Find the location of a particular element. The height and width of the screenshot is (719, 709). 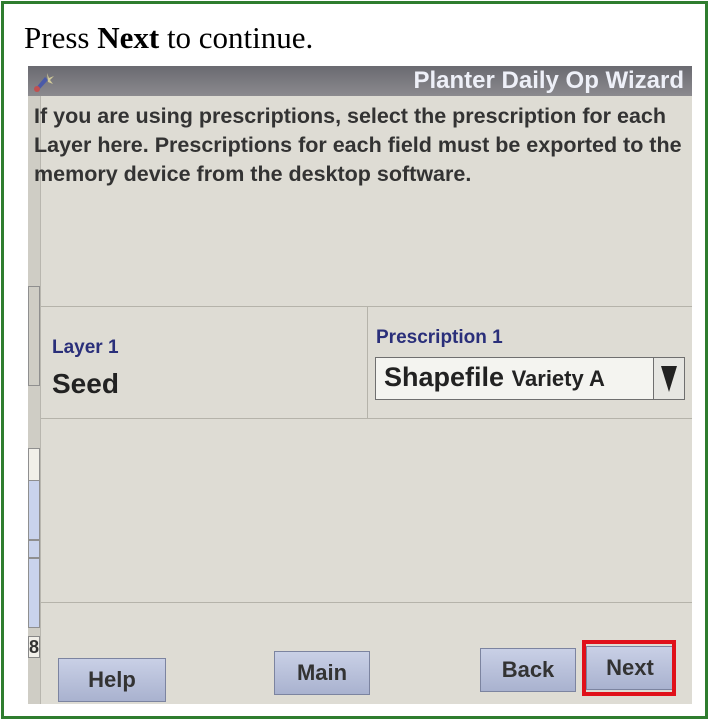

instruction-text: Press Next to continue. is located at coordinates (169, 37).